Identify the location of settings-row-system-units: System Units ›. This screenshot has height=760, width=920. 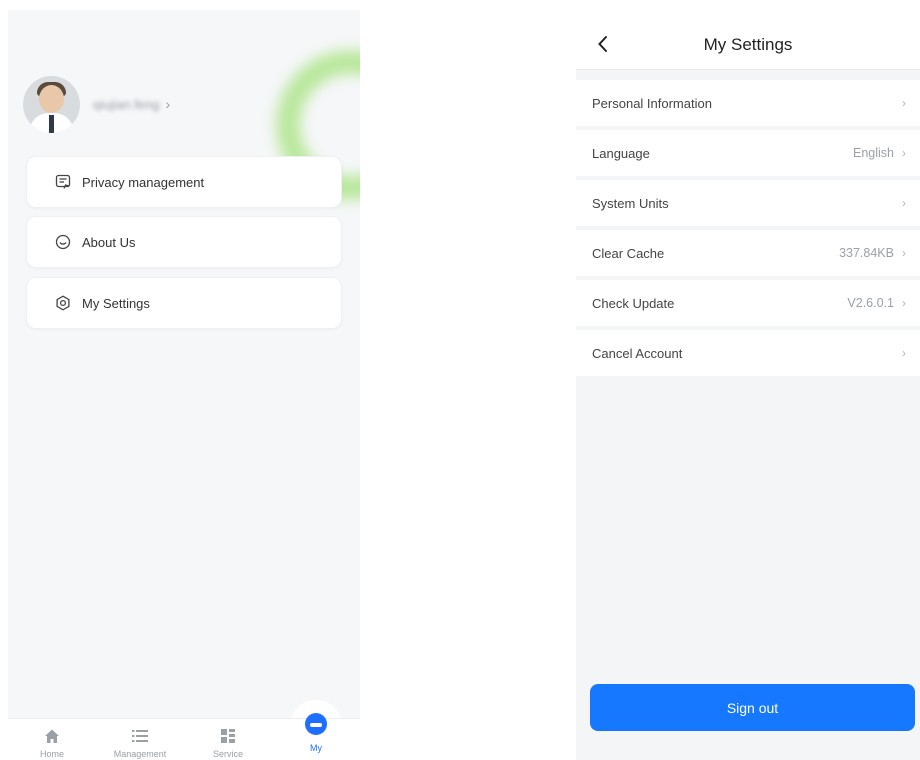
(748, 203).